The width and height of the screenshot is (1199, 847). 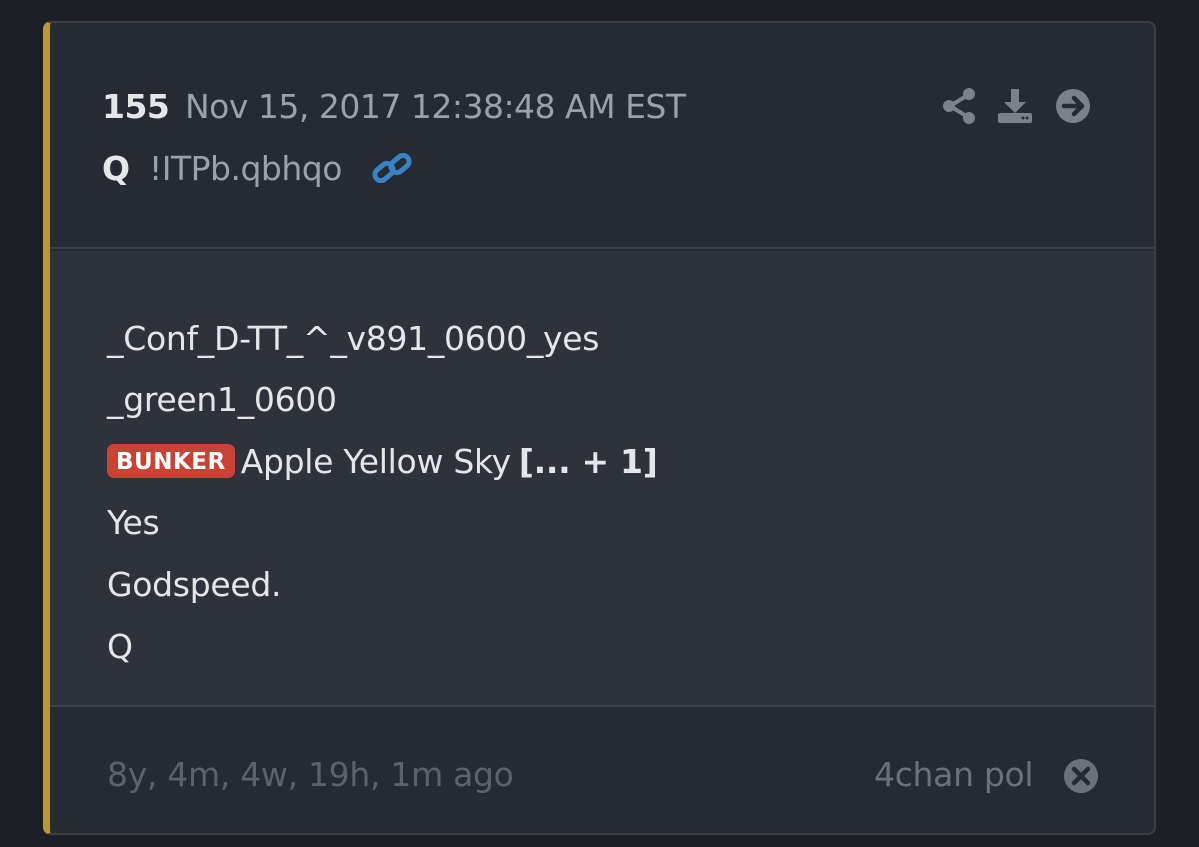 What do you see at coordinates (602, 771) in the screenshot?
I see `post-footer: 8y, 4m, 4w, 19h, 1m ago 4chan pol` at bounding box center [602, 771].